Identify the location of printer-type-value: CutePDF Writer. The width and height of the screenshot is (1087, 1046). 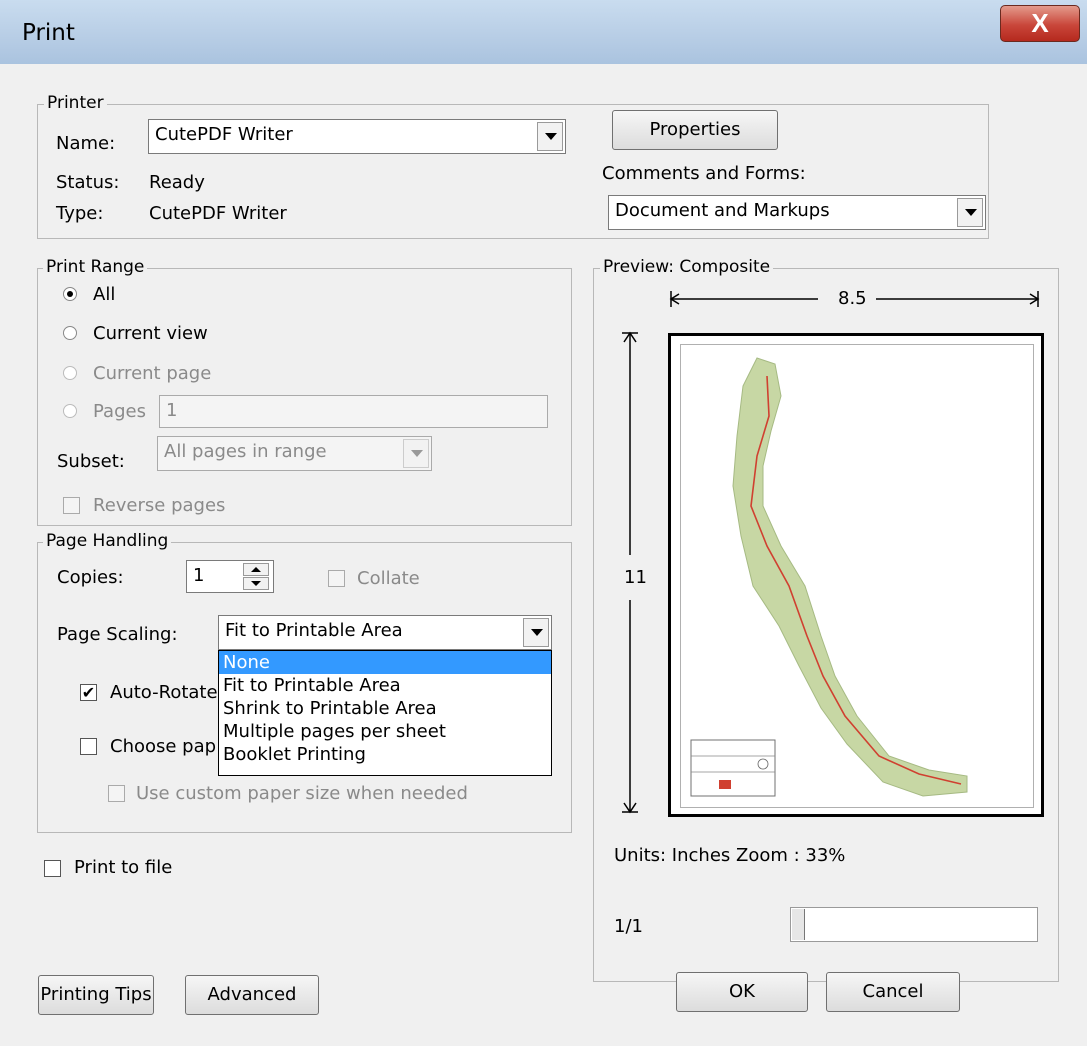
(218, 213).